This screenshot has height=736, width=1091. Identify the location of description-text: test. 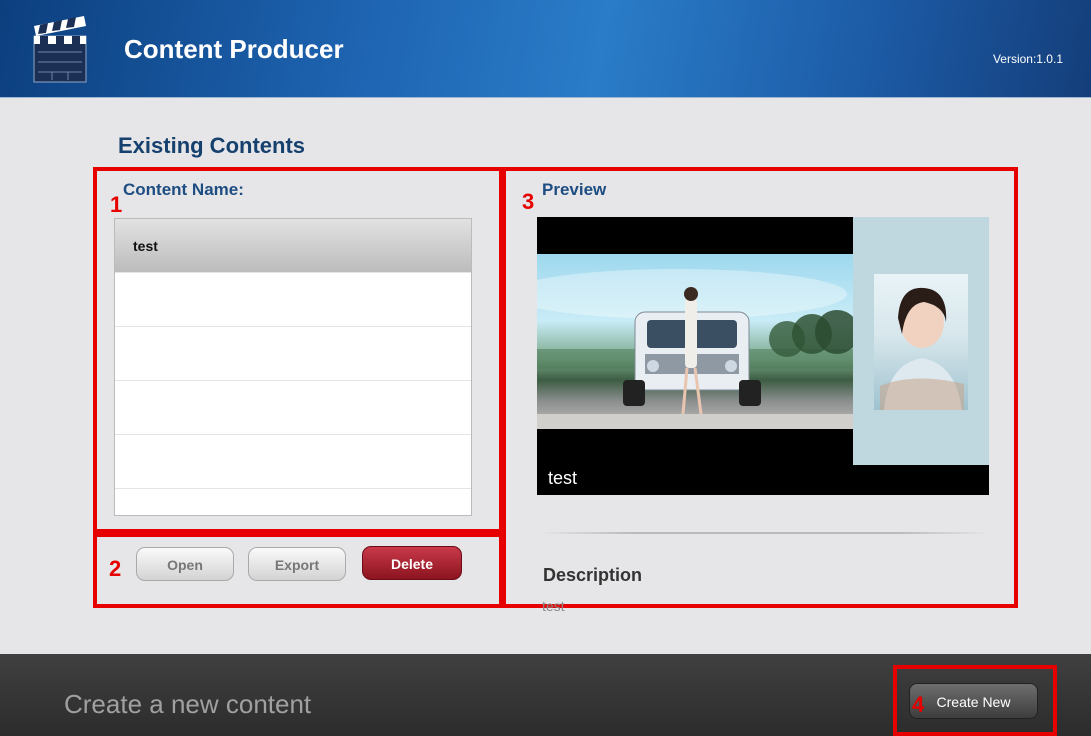
(553, 606).